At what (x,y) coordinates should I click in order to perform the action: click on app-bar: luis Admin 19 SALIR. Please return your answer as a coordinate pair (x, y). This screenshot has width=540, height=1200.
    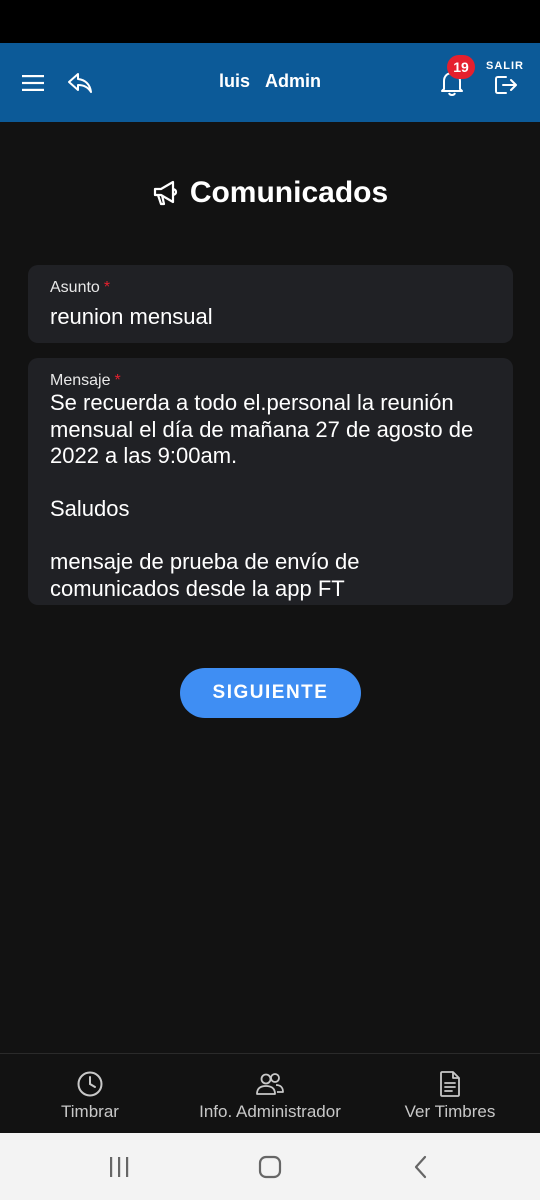
    Looking at the image, I should click on (270, 82).